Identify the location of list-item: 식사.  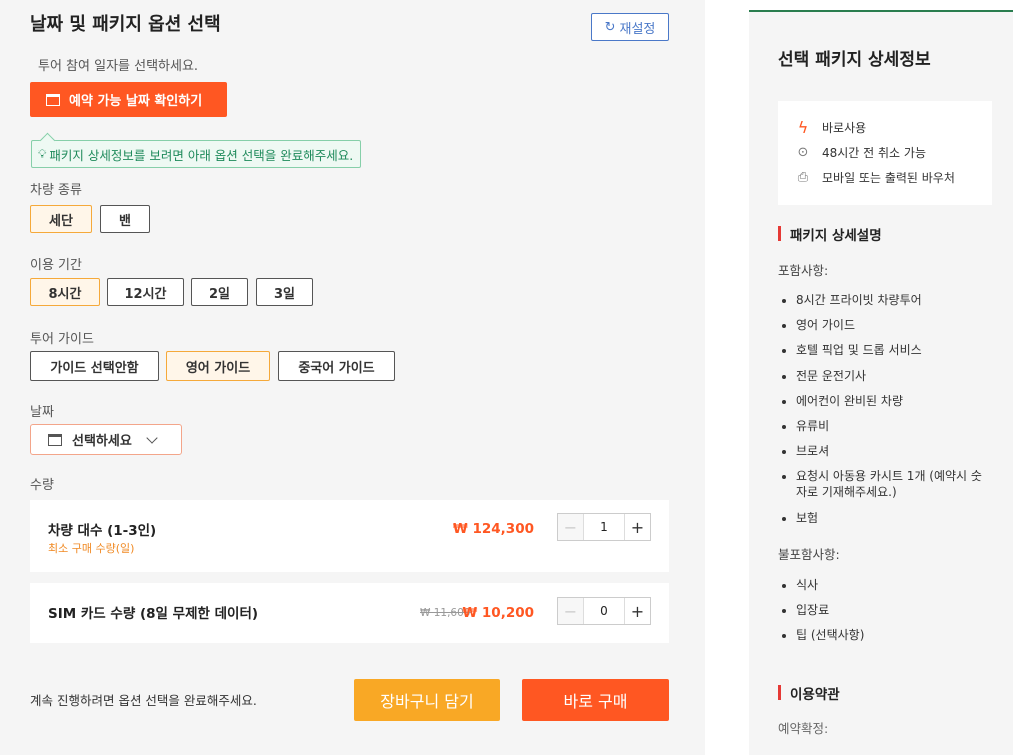
(887, 585).